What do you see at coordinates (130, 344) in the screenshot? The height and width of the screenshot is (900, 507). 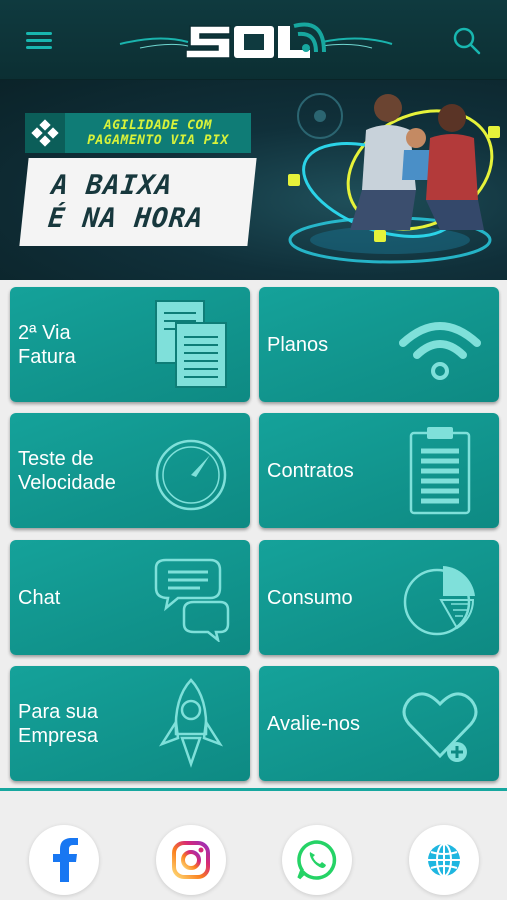 I see `tile-segunda-via-fatura: 2ª Via Fatura` at bounding box center [130, 344].